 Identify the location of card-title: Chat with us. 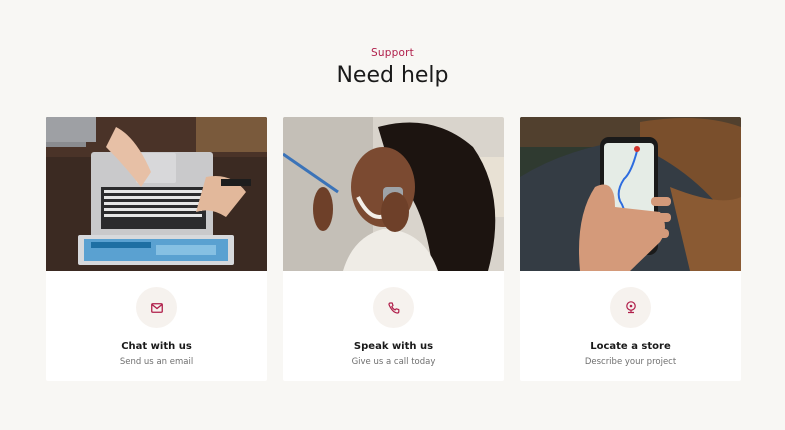
(156, 346).